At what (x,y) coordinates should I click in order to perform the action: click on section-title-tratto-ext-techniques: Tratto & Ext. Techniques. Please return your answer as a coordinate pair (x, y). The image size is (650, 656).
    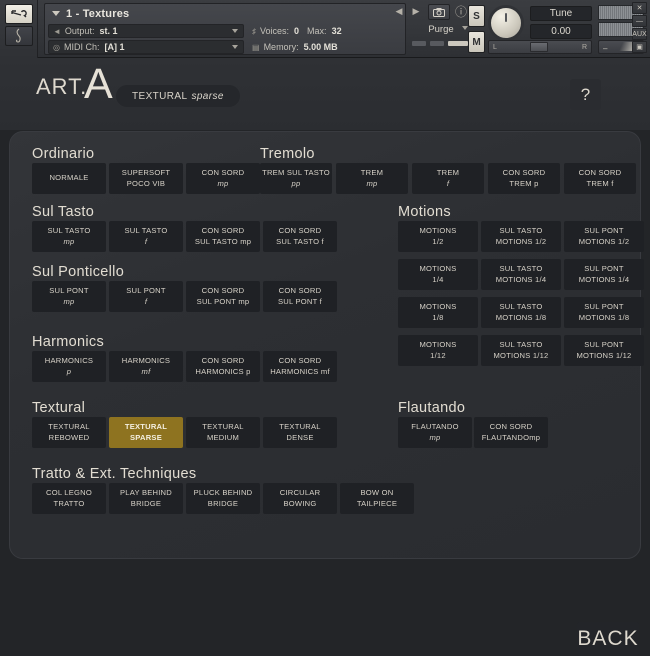
    Looking at the image, I should click on (114, 474).